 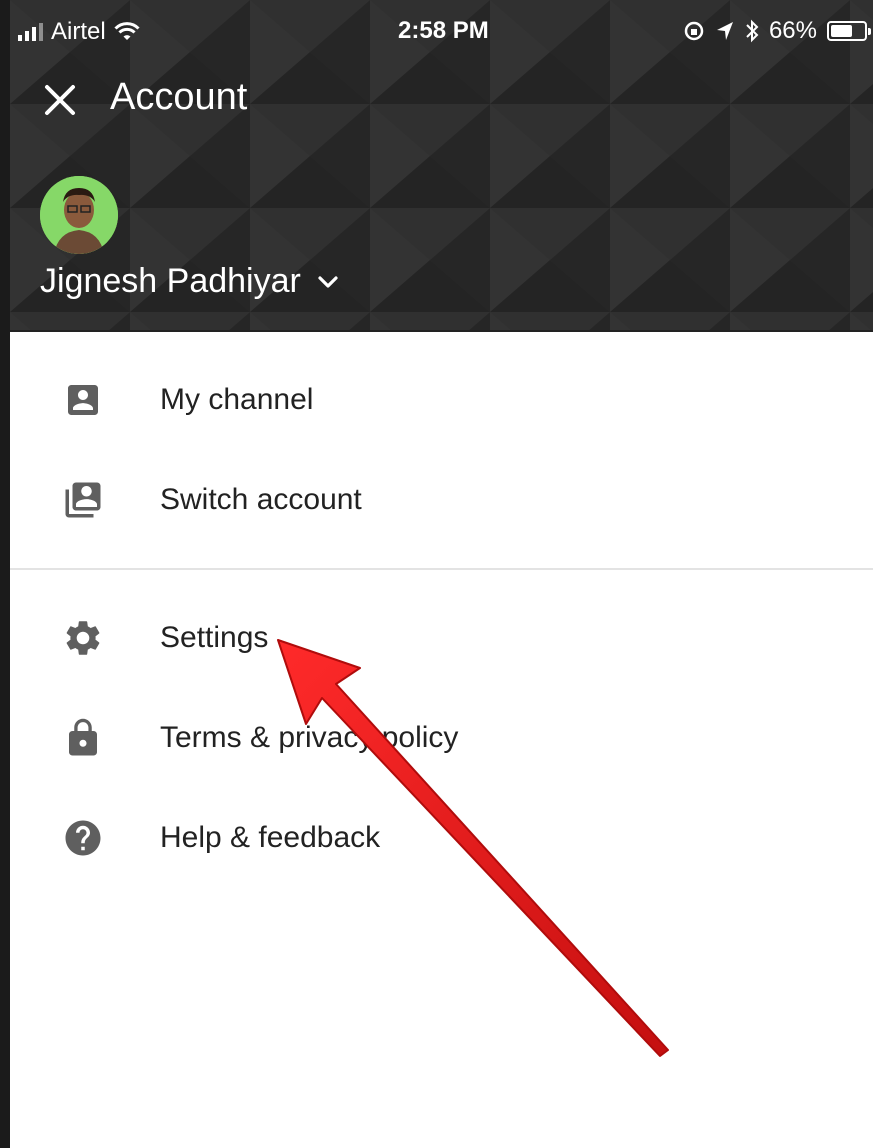 I want to click on location-icon, so click(x=724, y=31).